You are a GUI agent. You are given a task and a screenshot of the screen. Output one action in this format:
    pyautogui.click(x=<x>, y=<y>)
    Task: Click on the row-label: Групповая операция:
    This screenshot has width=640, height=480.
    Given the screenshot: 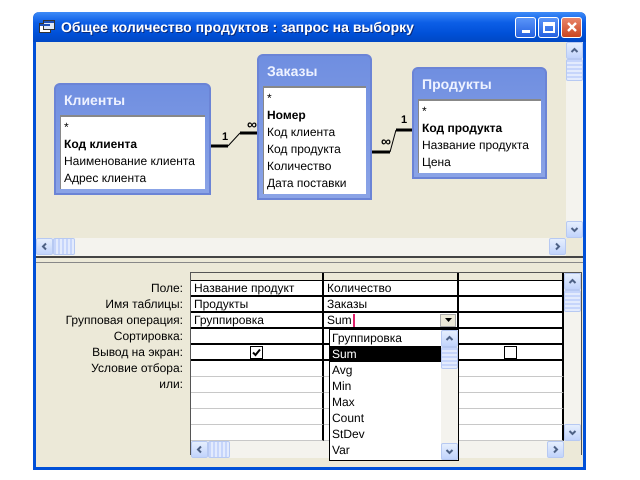 What is the action you would take?
    pyautogui.click(x=123, y=320)
    